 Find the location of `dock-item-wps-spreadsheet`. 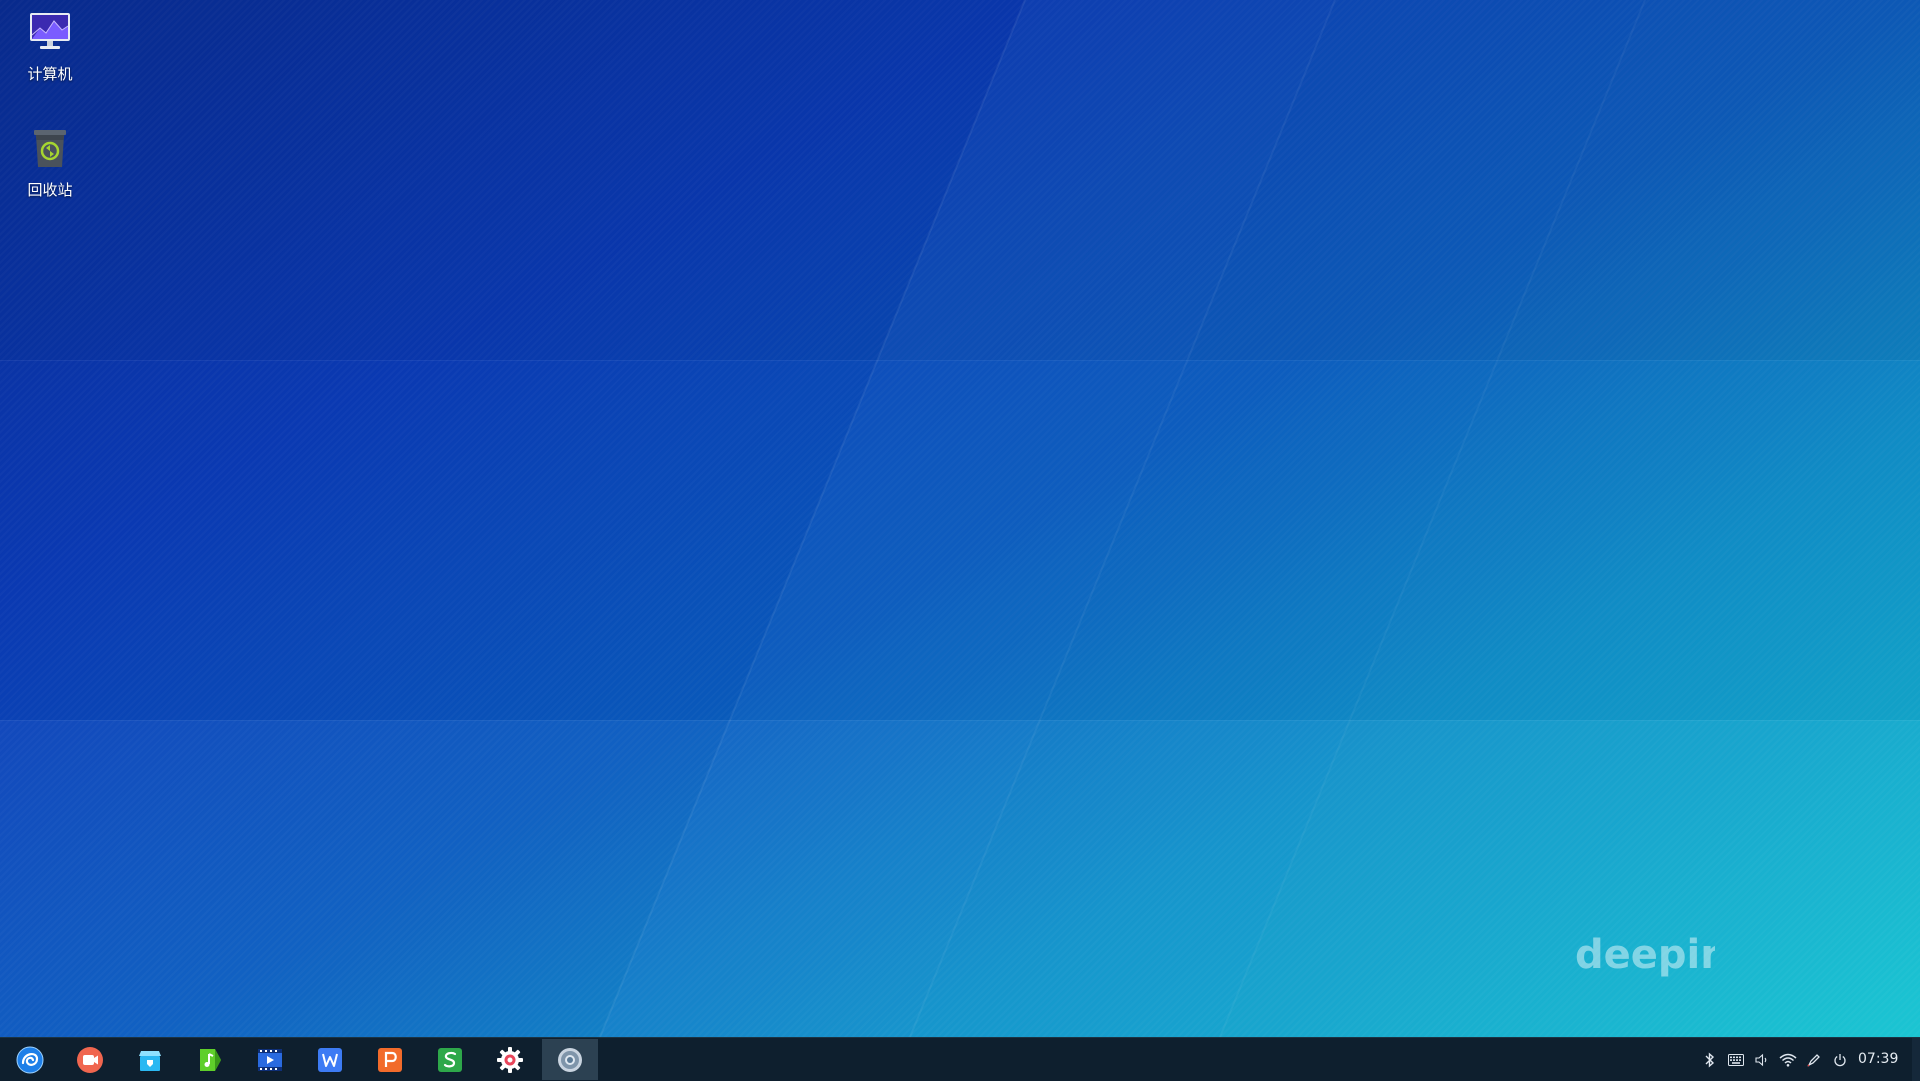

dock-item-wps-spreadsheet is located at coordinates (450, 1059).